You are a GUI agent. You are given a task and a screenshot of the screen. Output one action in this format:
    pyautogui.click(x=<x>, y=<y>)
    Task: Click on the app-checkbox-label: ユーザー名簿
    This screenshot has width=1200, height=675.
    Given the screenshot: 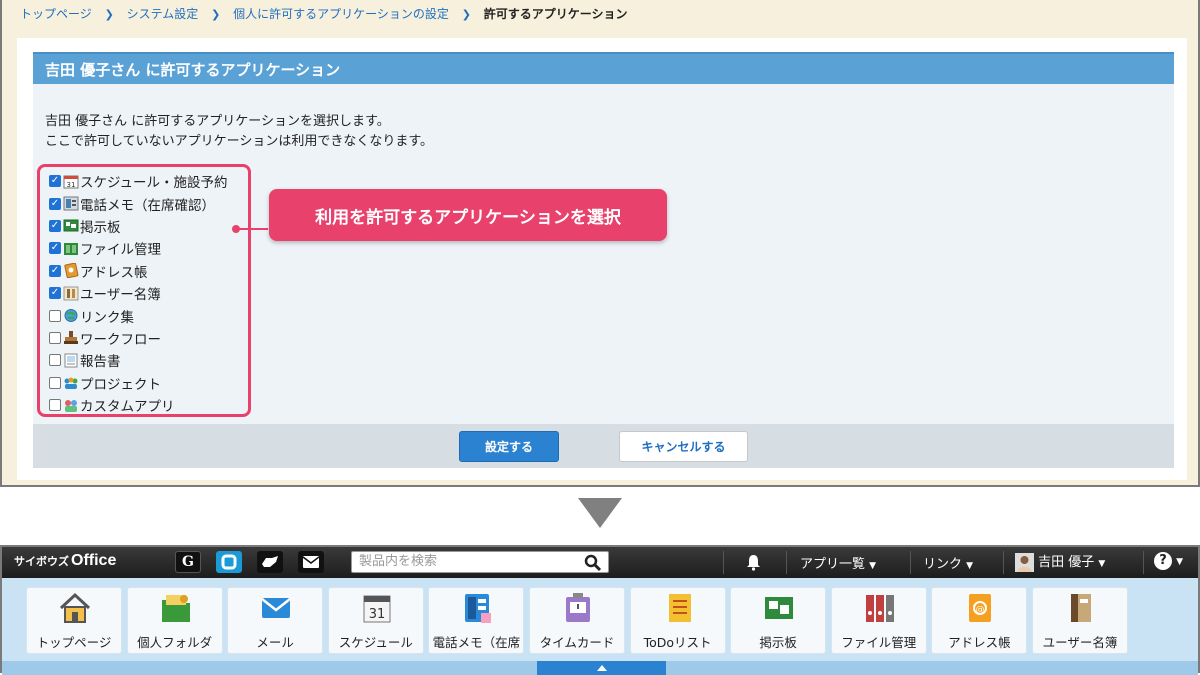 What is the action you would take?
    pyautogui.click(x=120, y=295)
    